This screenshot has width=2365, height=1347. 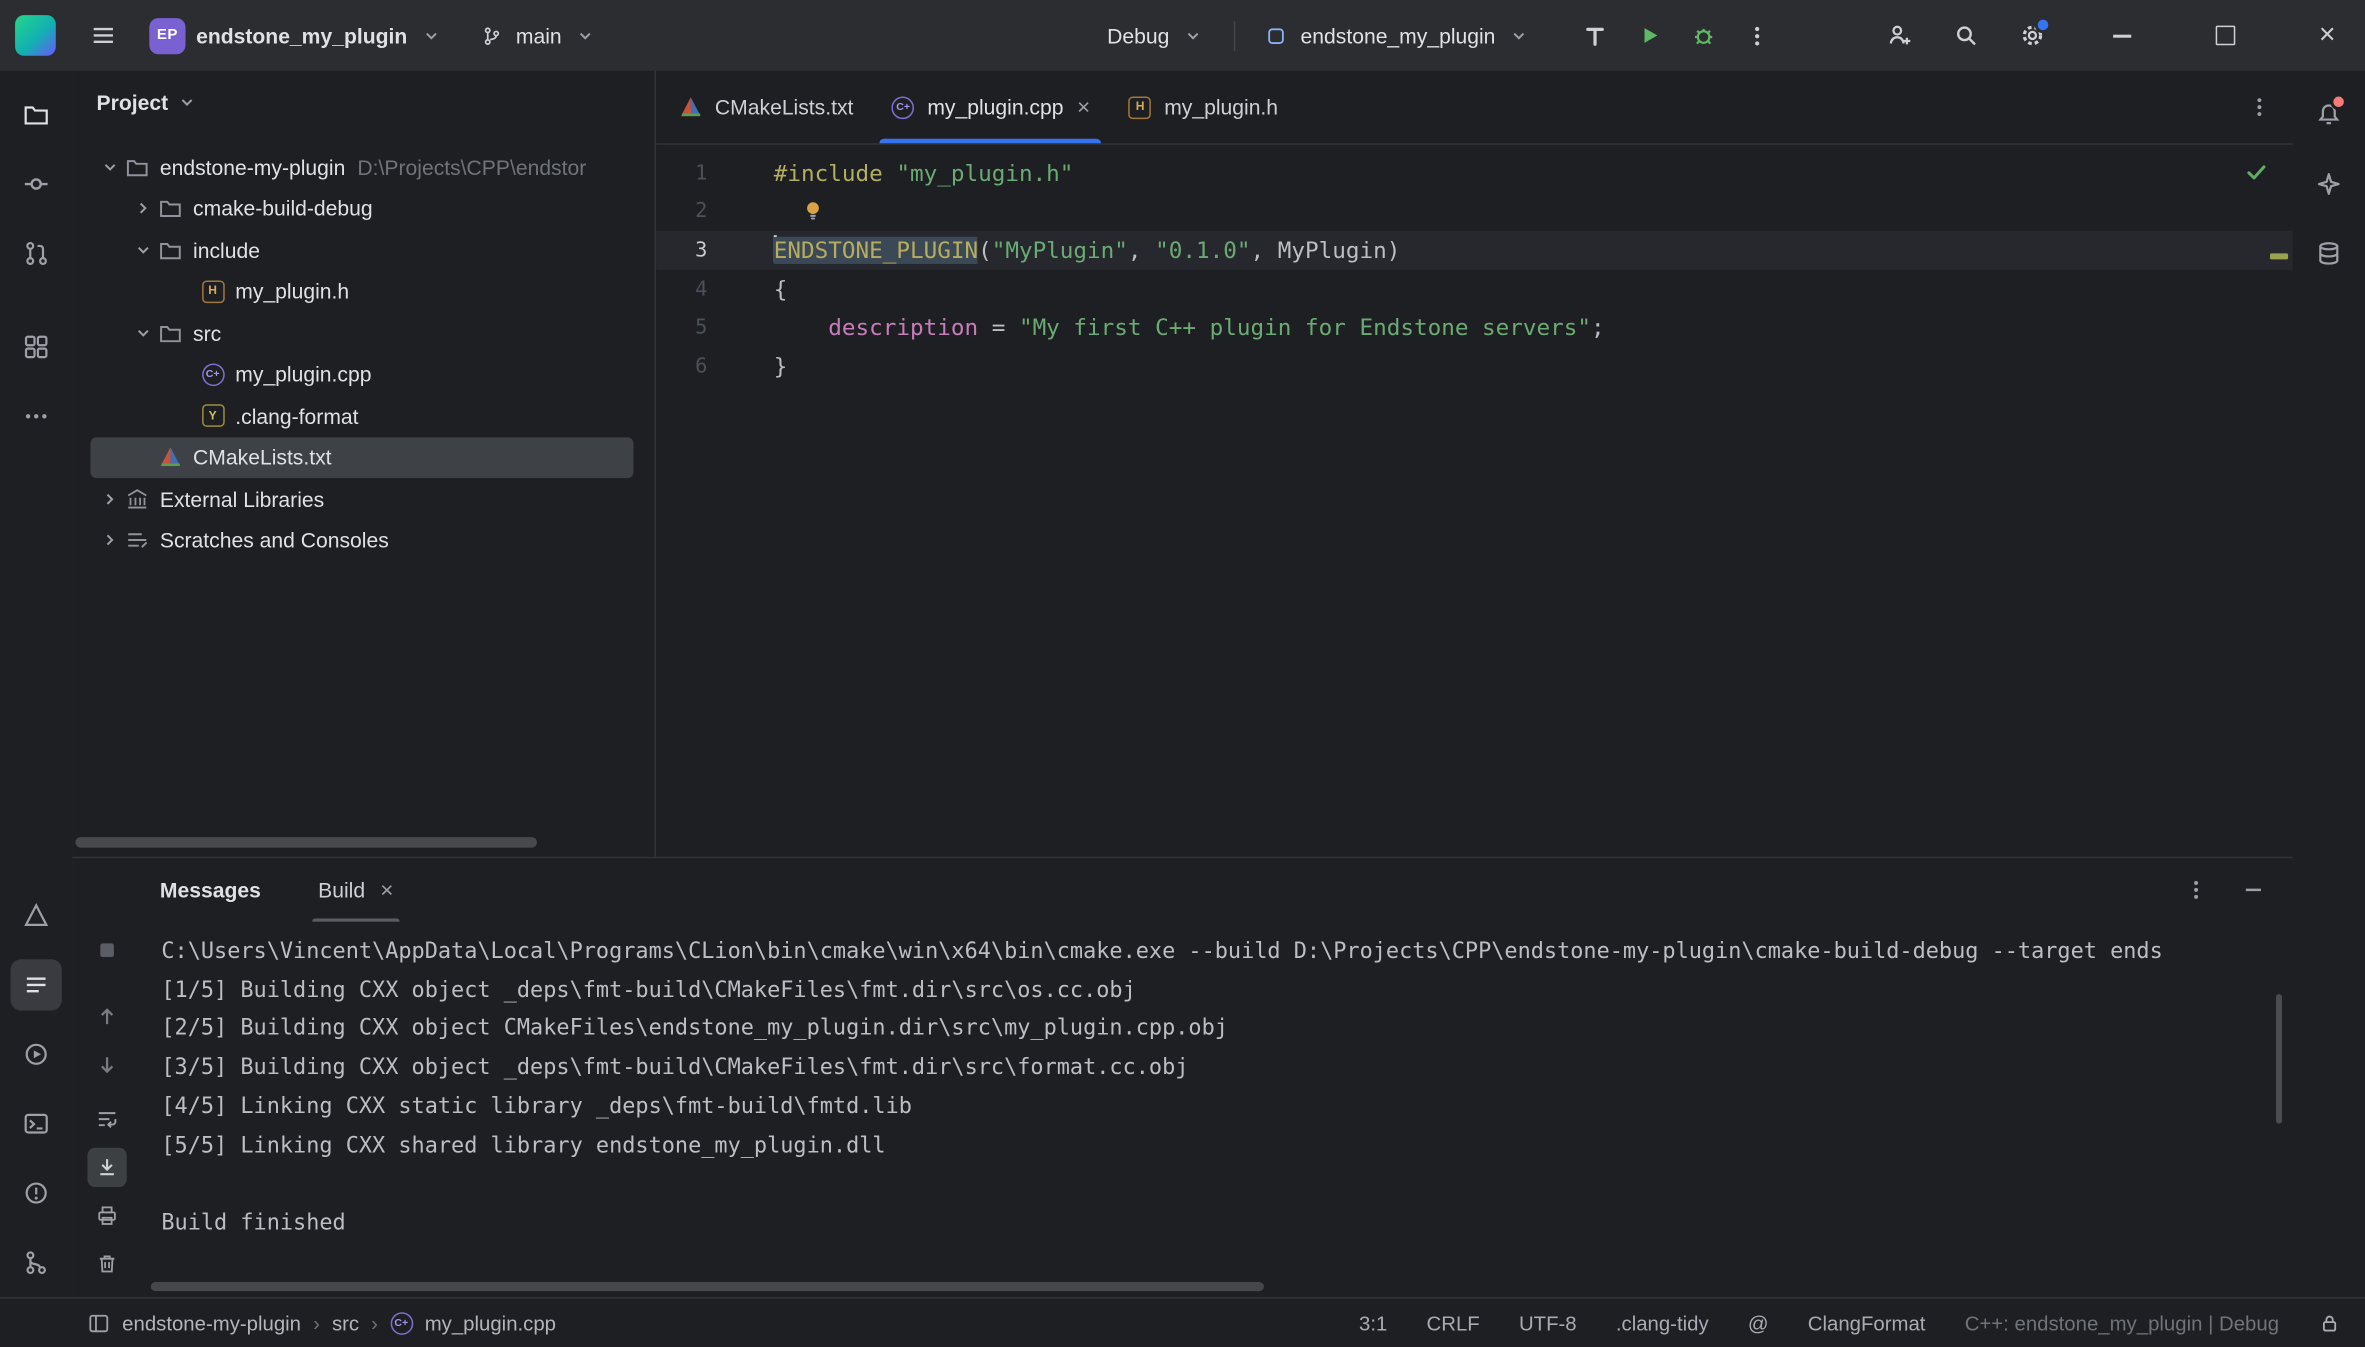 What do you see at coordinates (106, 1215) in the screenshot?
I see `print-button` at bounding box center [106, 1215].